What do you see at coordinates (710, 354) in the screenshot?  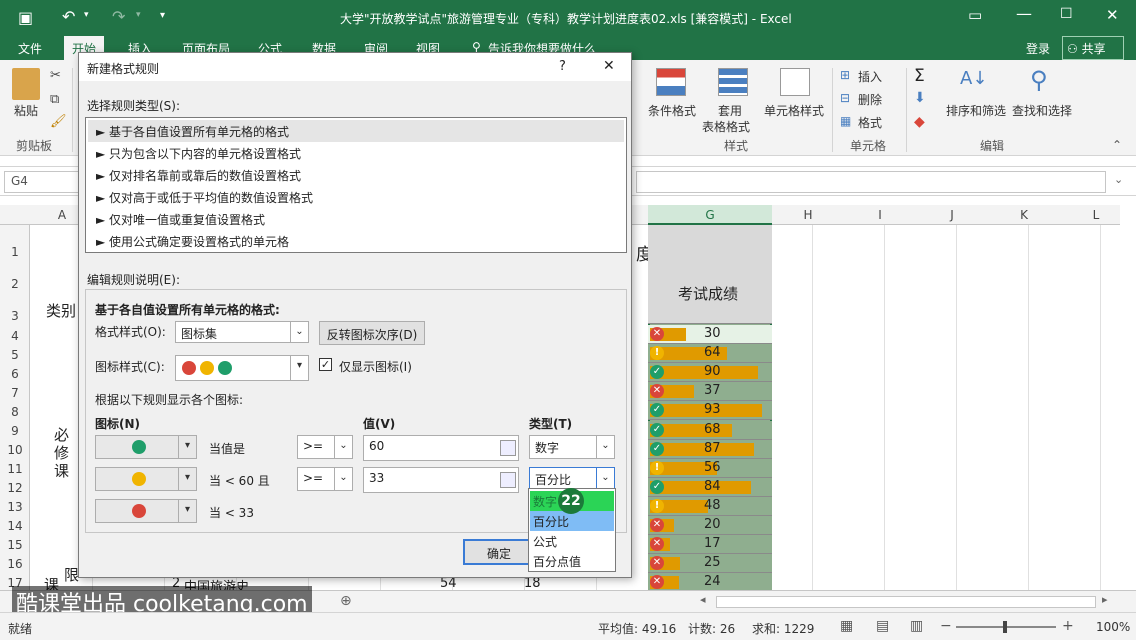 I see `score-cell: ! 64` at bounding box center [710, 354].